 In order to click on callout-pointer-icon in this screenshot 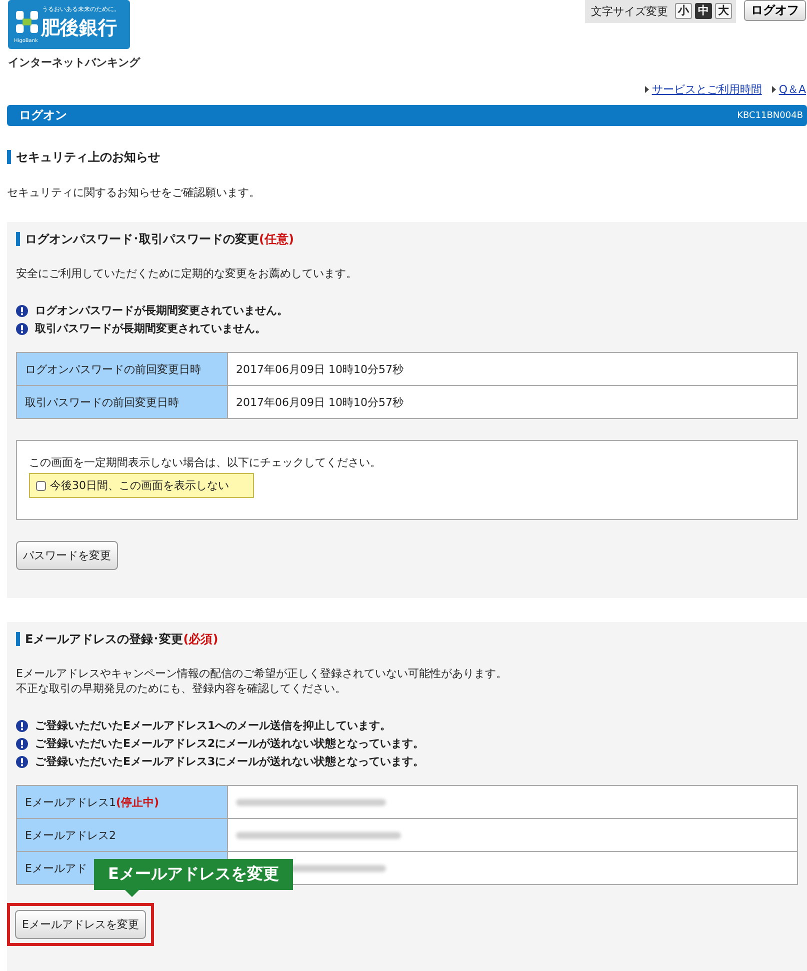, I will do `click(132, 893)`.